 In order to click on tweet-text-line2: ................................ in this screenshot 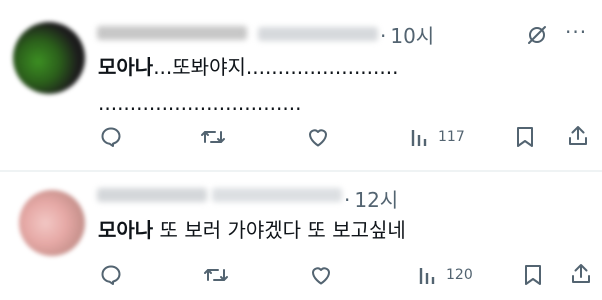, I will do `click(200, 103)`.